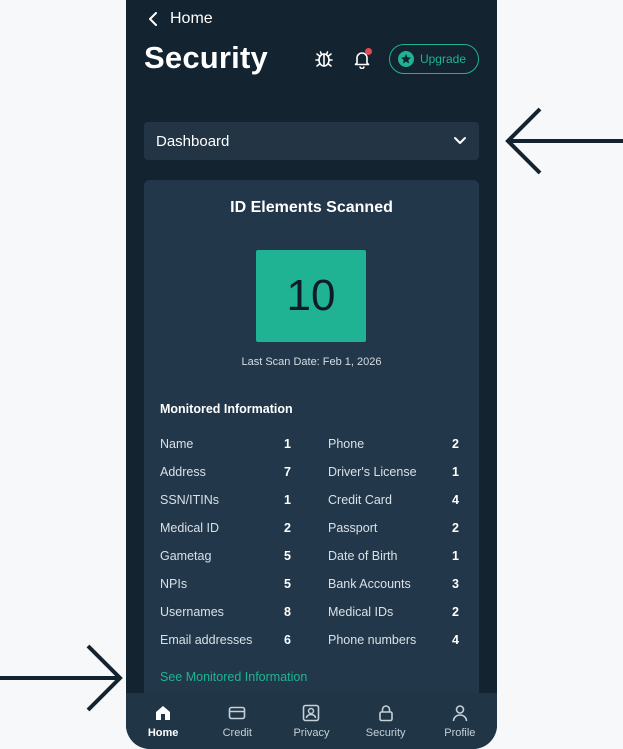 The image size is (623, 749). What do you see at coordinates (287, 640) in the screenshot?
I see `monitored-count: 6` at bounding box center [287, 640].